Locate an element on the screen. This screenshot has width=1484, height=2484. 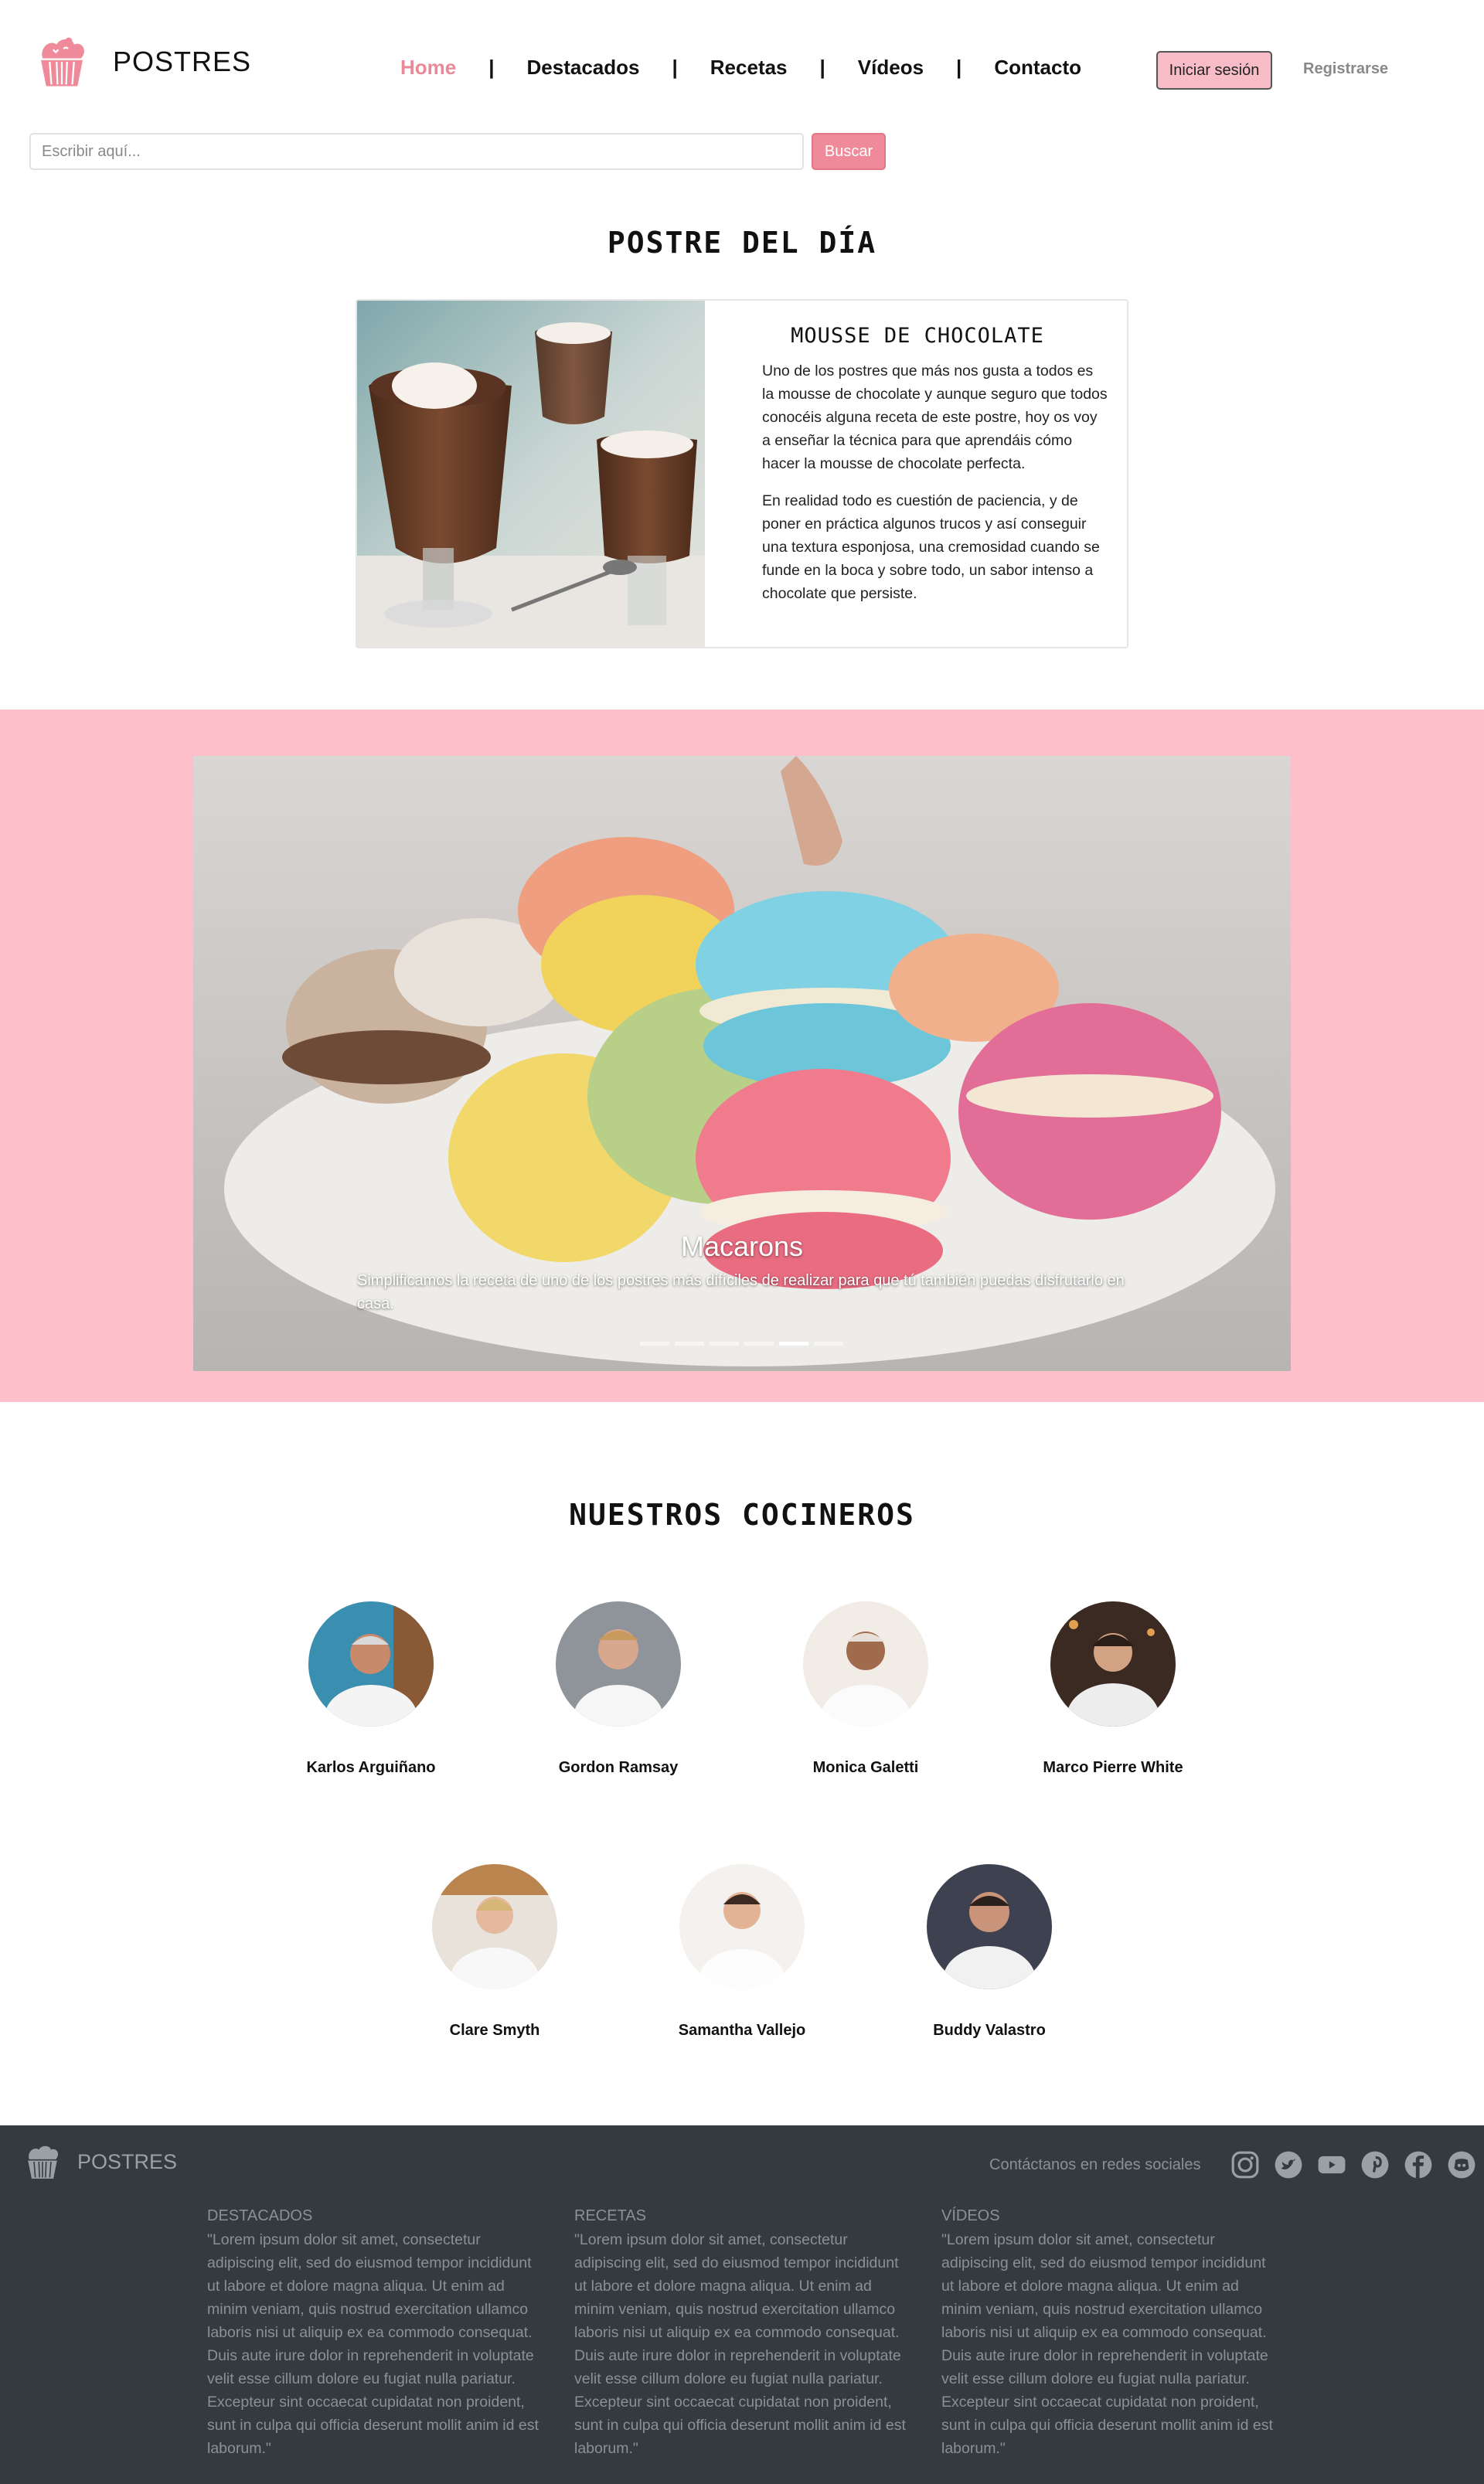
instagram-icon is located at coordinates (1245, 2164).